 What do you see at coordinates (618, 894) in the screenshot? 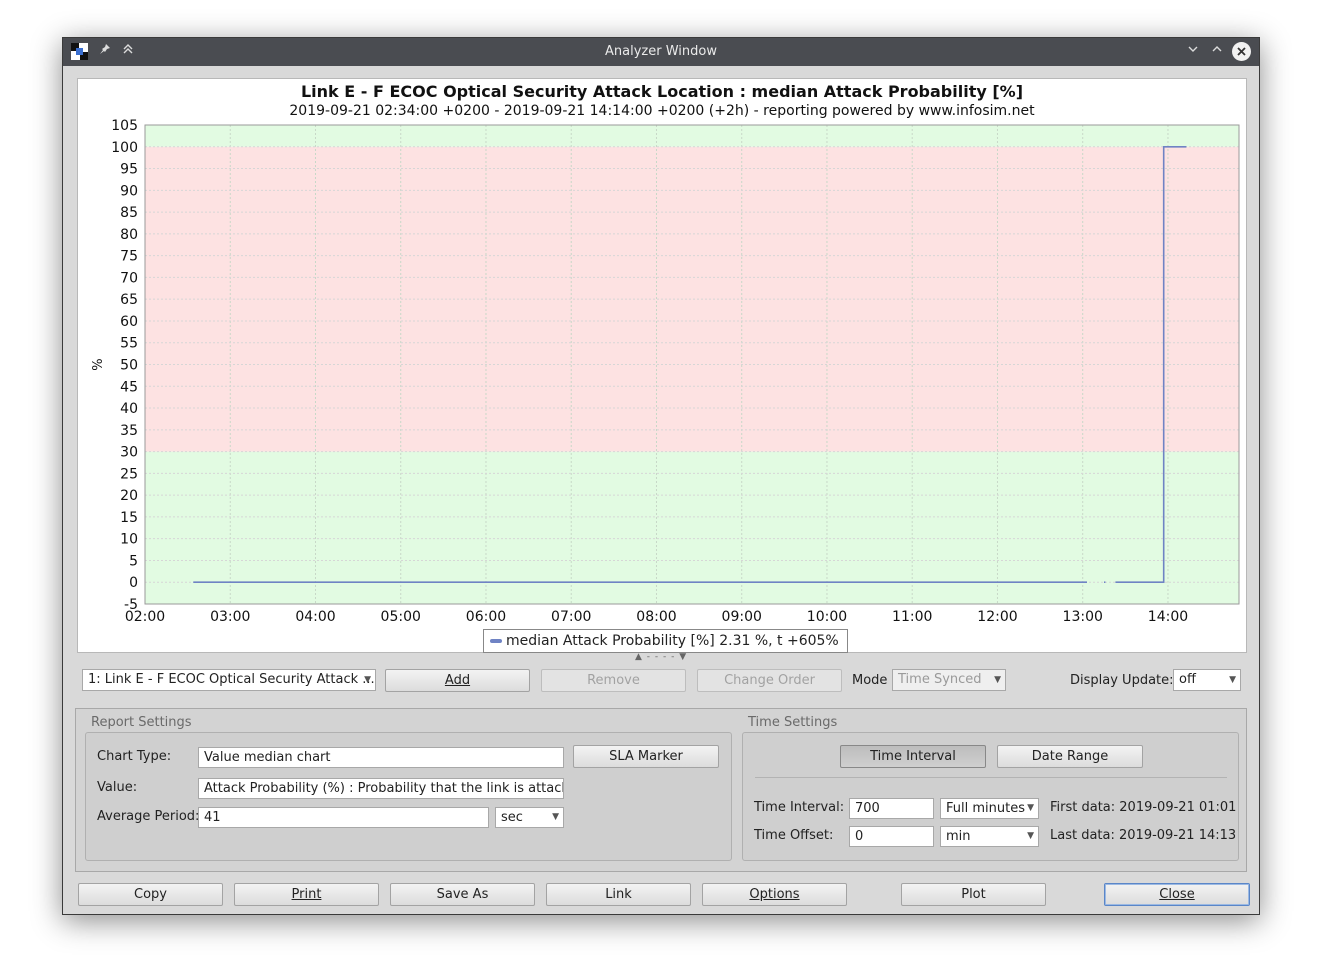
I see `link-button: Link` at bounding box center [618, 894].